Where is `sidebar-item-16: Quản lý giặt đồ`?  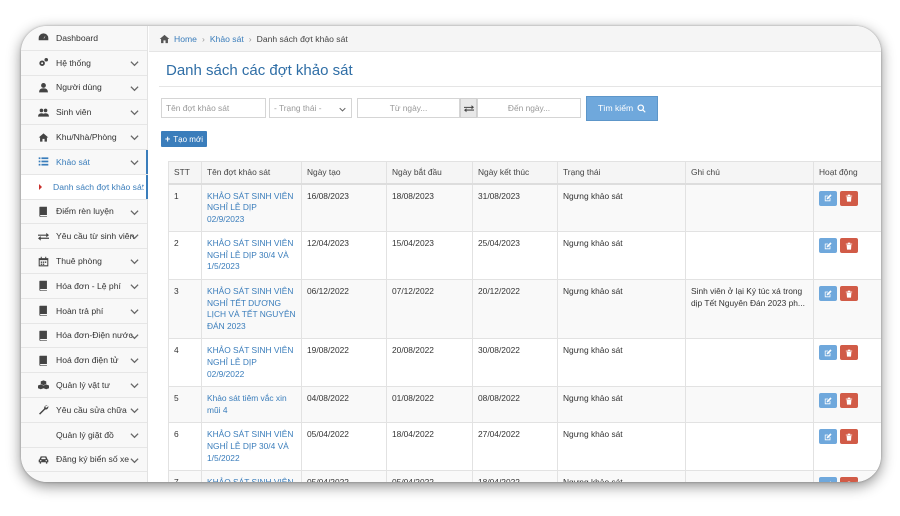
sidebar-item-16: Quản lý giặt đồ is located at coordinates (84, 435).